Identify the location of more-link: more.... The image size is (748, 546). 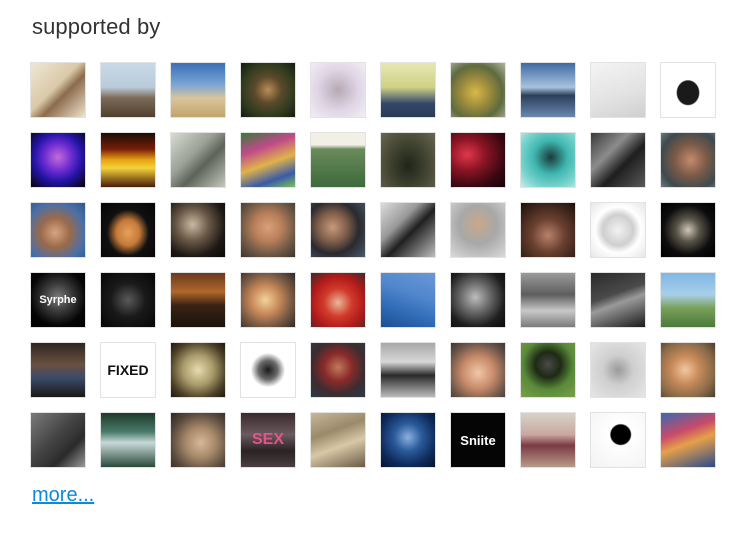
(63, 495).